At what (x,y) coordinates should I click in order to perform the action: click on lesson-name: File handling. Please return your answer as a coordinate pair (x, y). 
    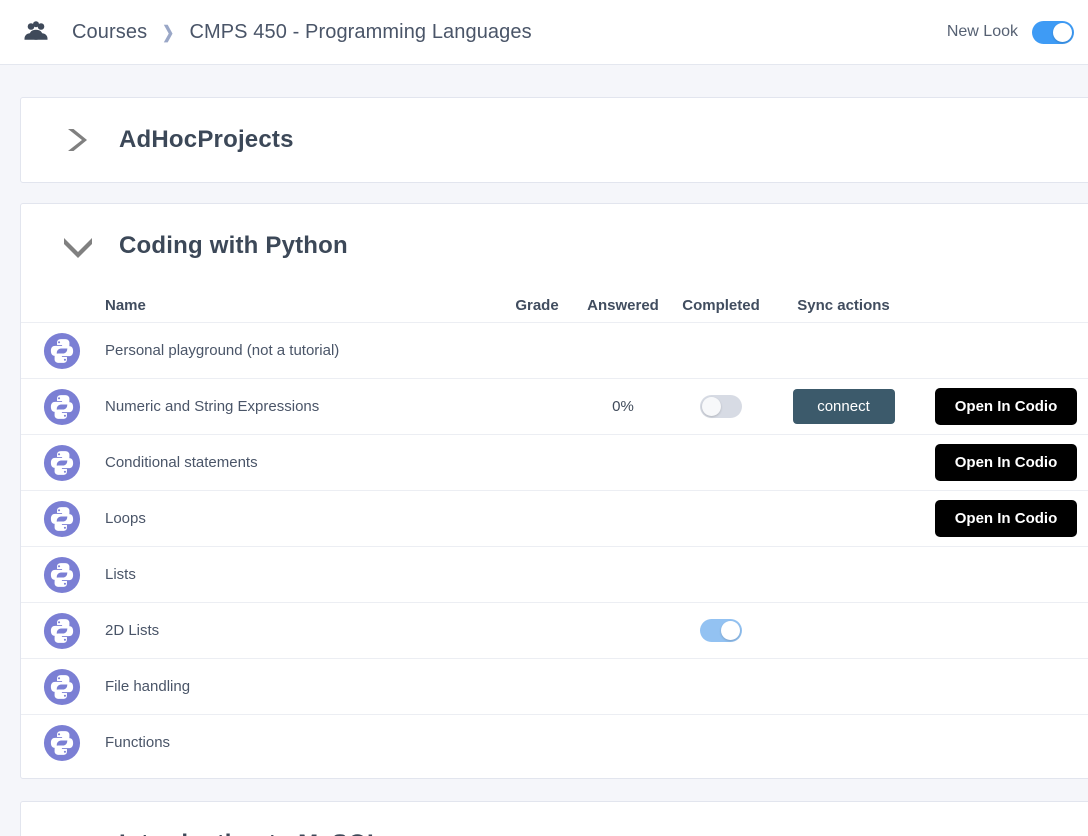
    Looking at the image, I should click on (299, 686).